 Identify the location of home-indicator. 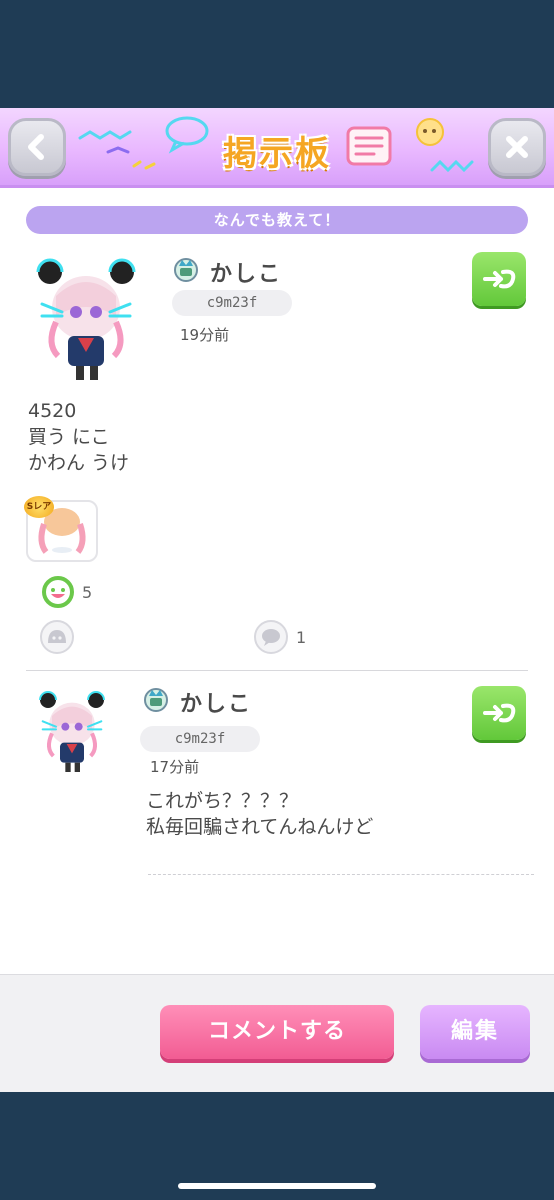
(277, 1186).